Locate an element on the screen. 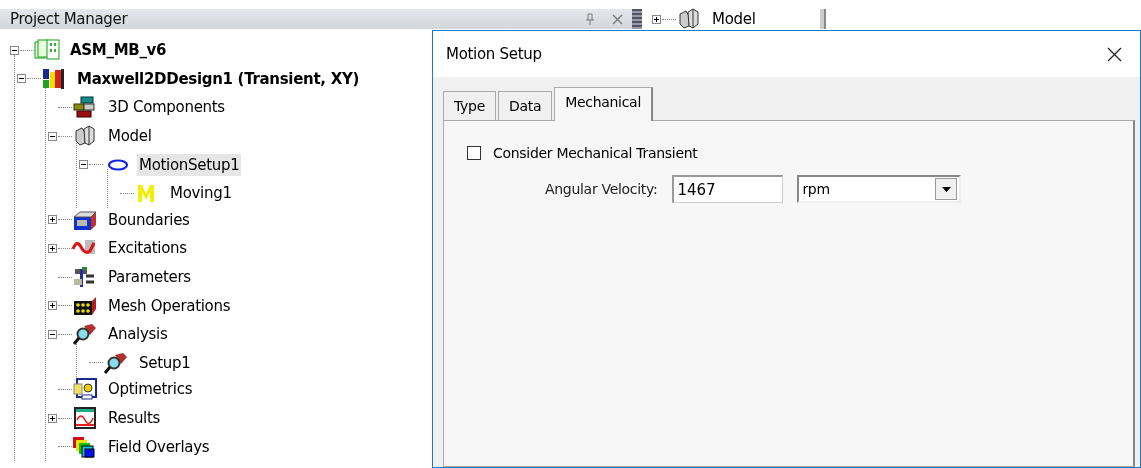 The width and height of the screenshot is (1141, 468). tab: Mechanical is located at coordinates (603, 104).